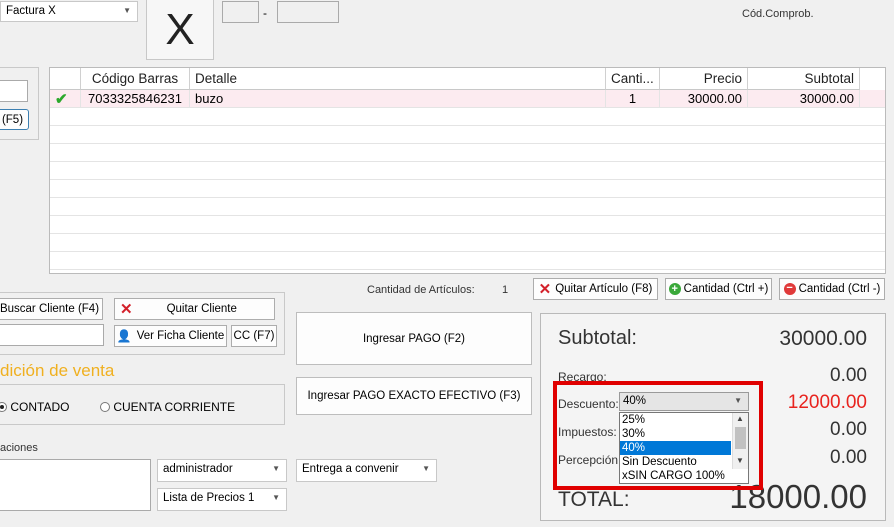 The image size is (894, 527). Describe the element at coordinates (595, 289) in the screenshot. I see `quitar-articulo-button: ✕ Quitar Artículo (F8)` at that location.